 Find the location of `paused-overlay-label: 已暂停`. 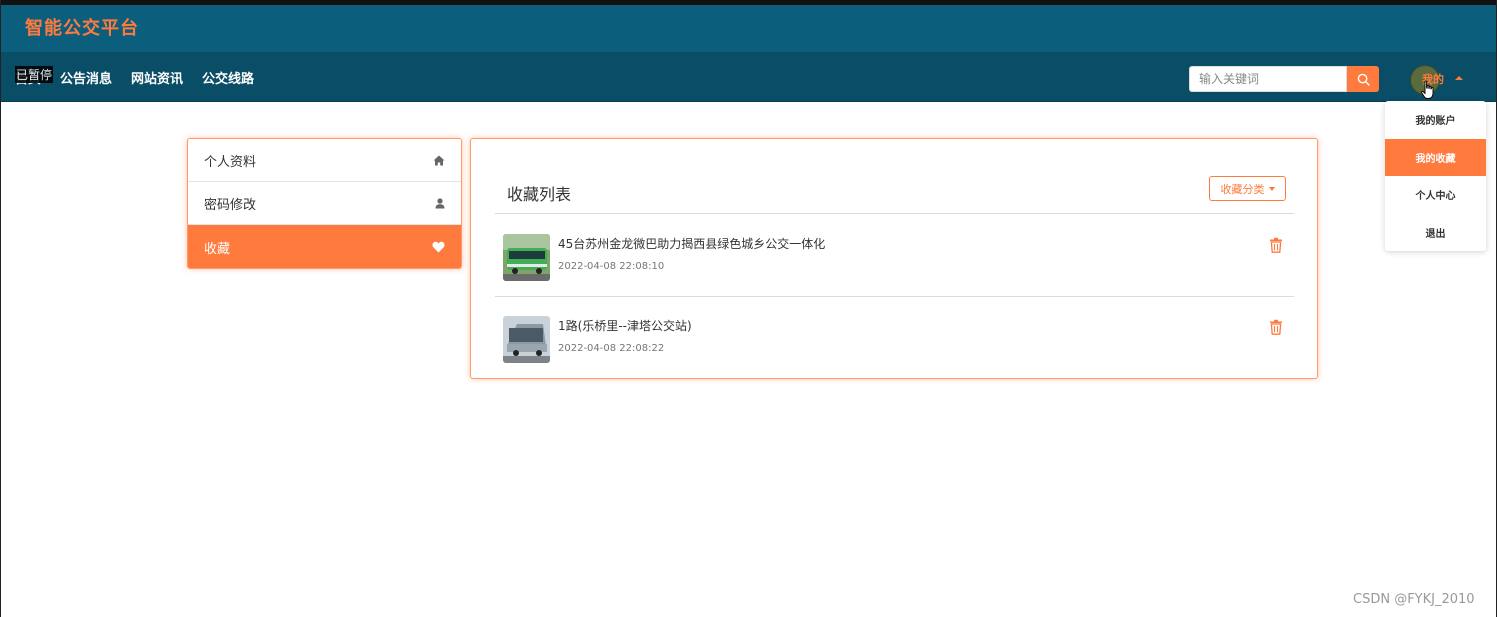

paused-overlay-label: 已暂停 is located at coordinates (34, 74).